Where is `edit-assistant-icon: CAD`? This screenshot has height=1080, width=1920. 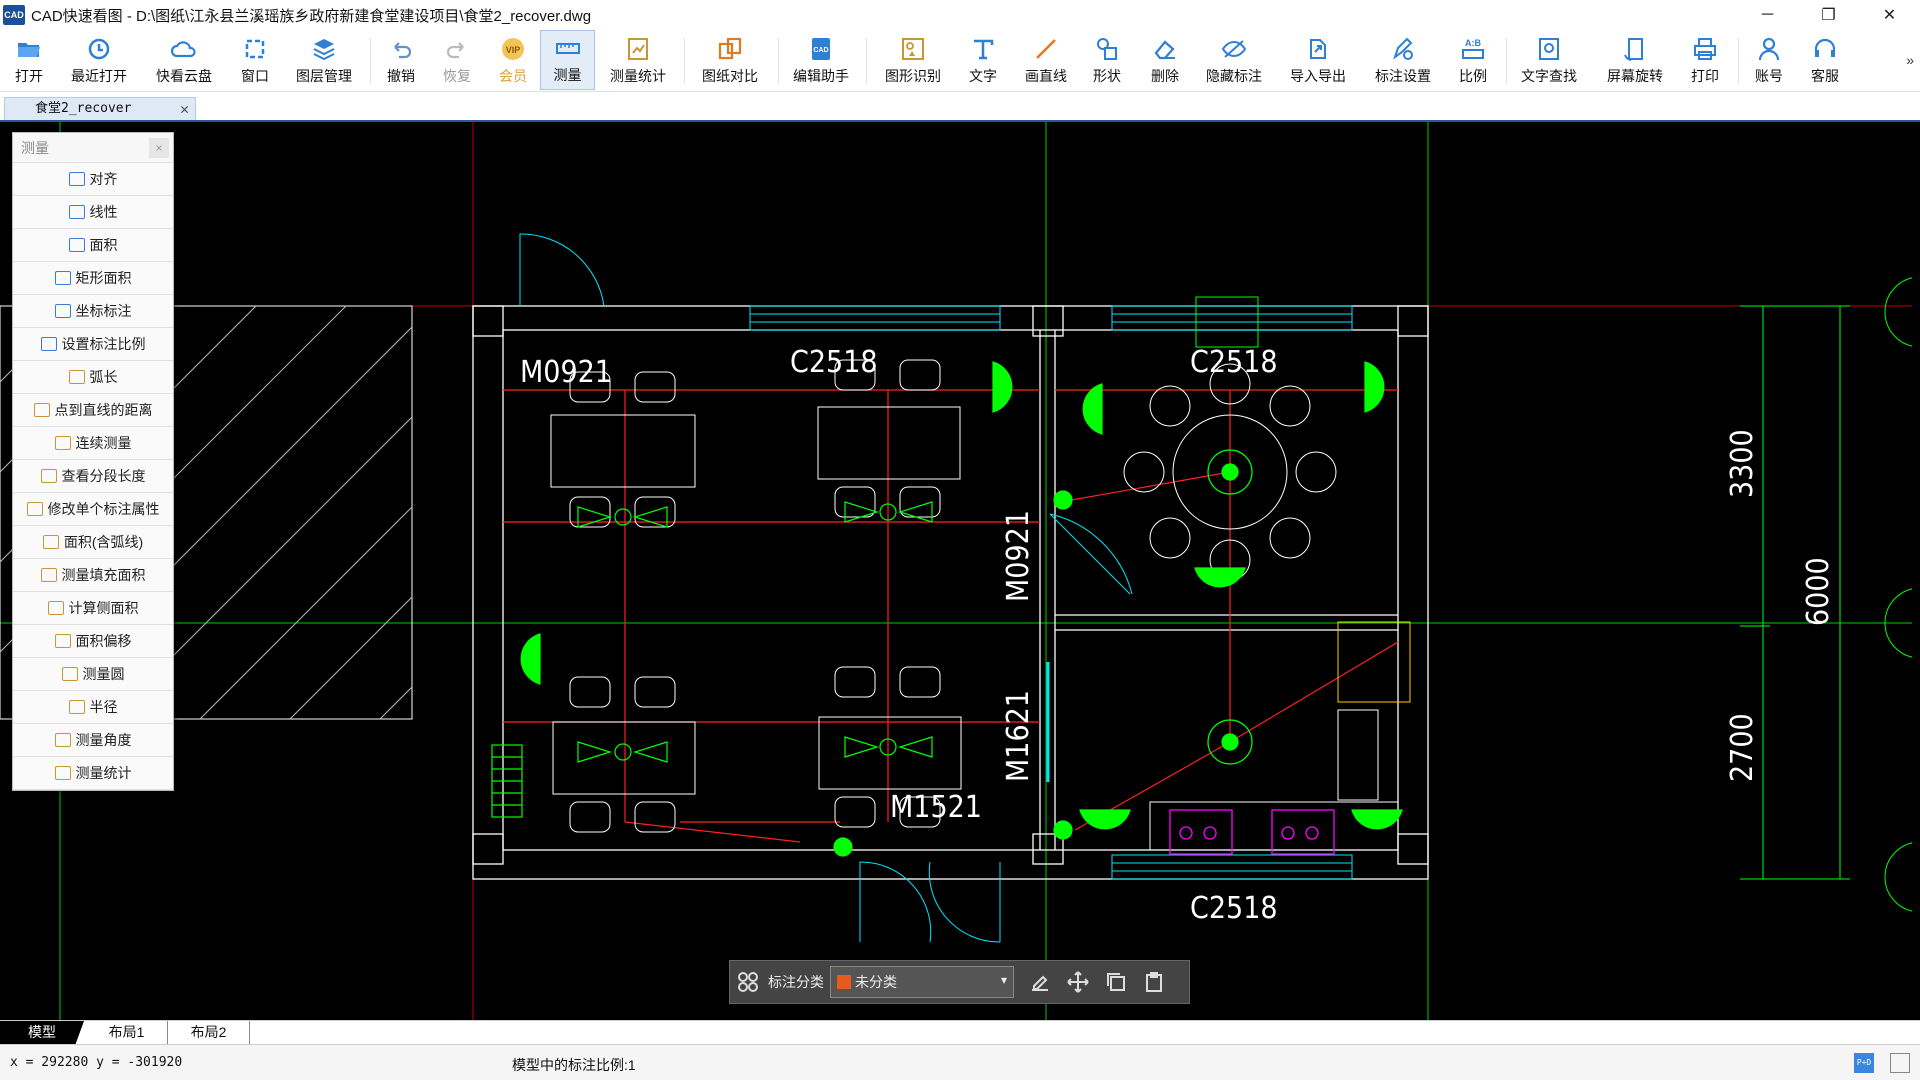
edit-assistant-icon: CAD is located at coordinates (821, 49).